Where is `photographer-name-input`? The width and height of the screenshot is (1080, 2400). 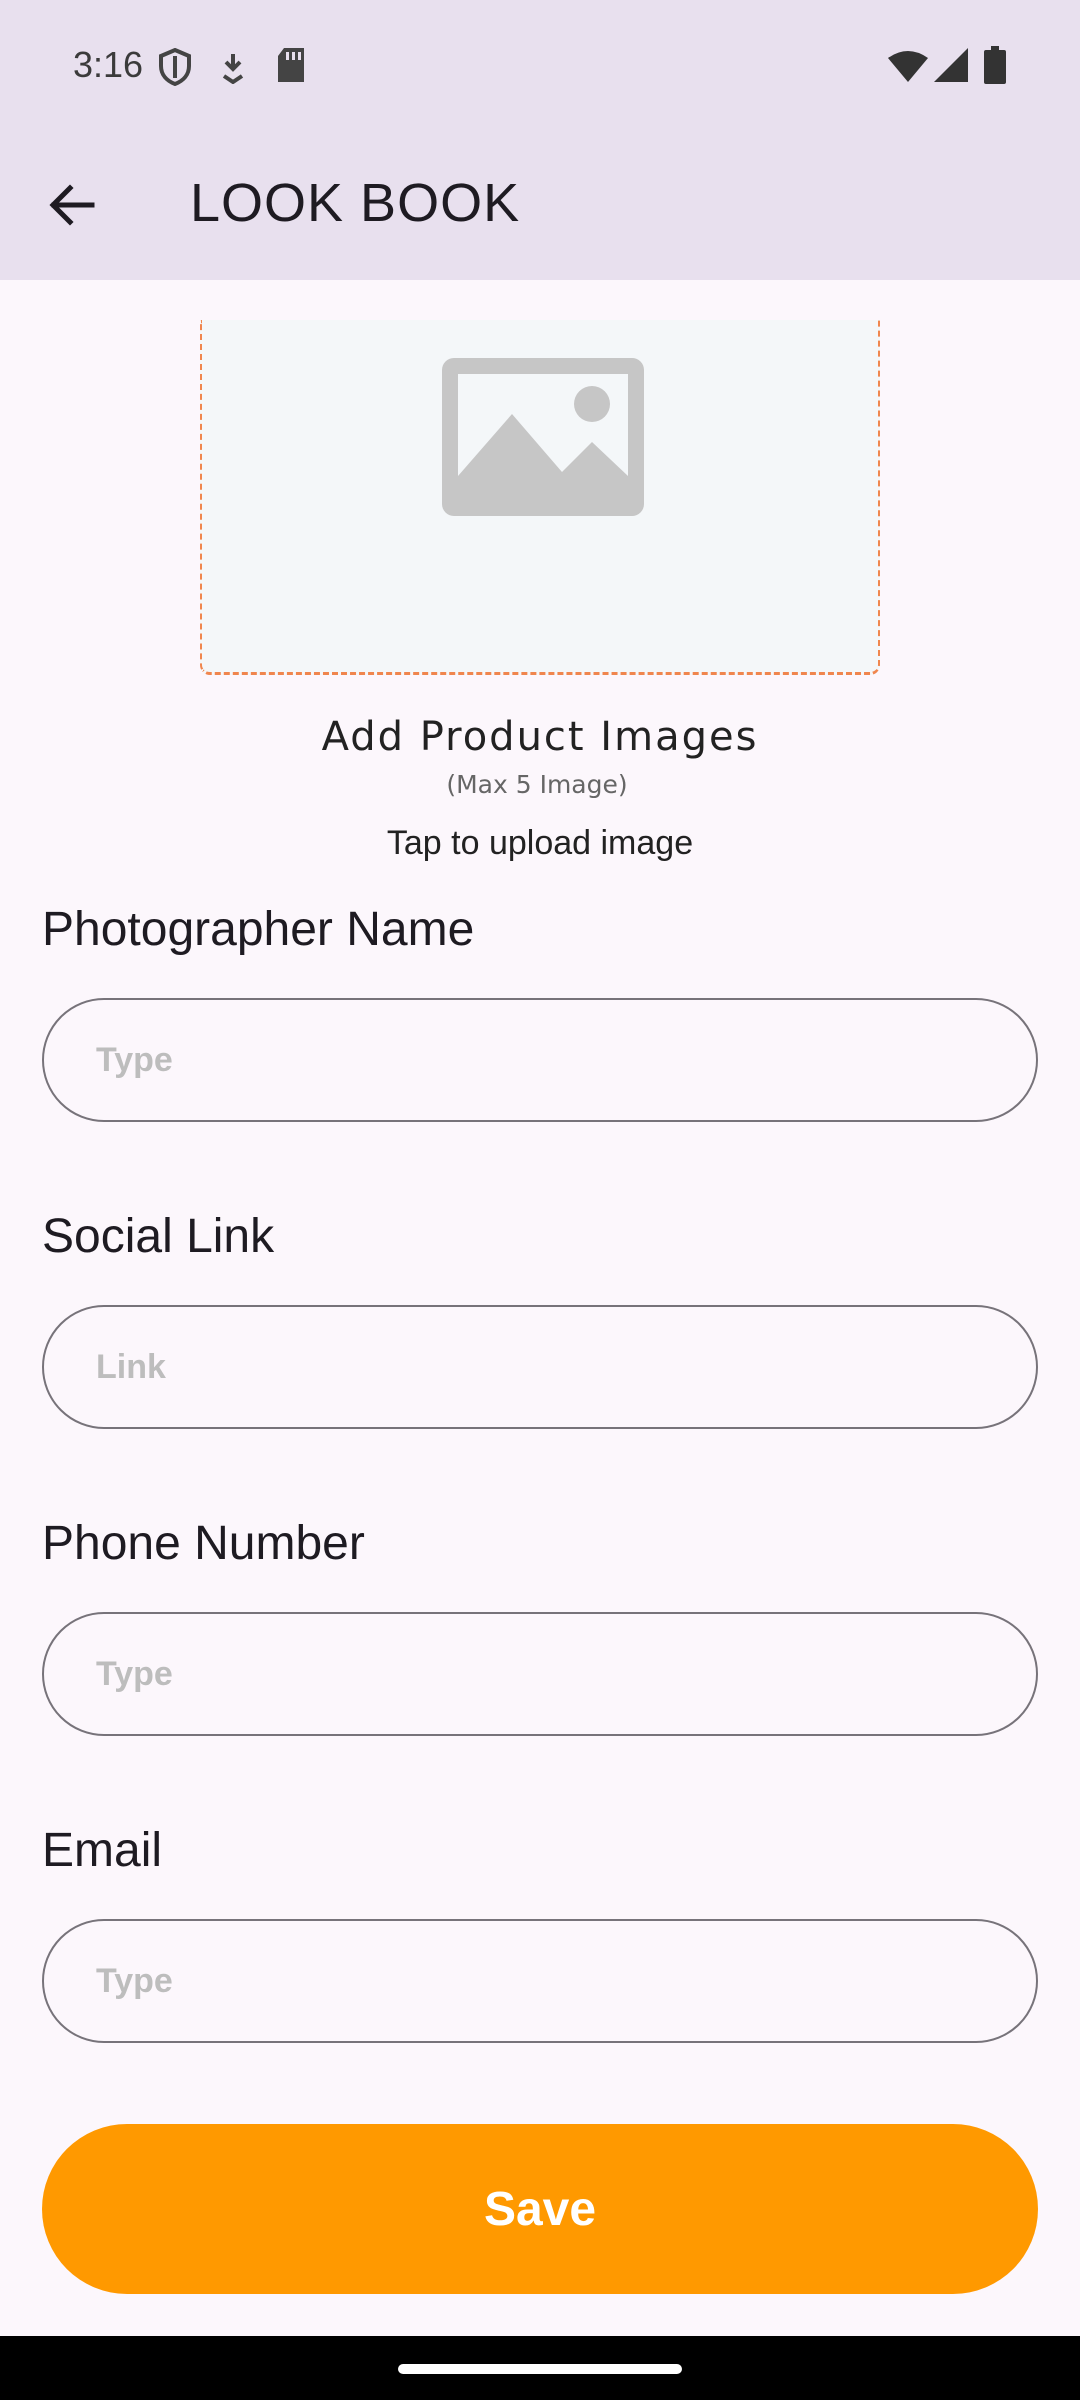
photographer-name-input is located at coordinates (540, 1060).